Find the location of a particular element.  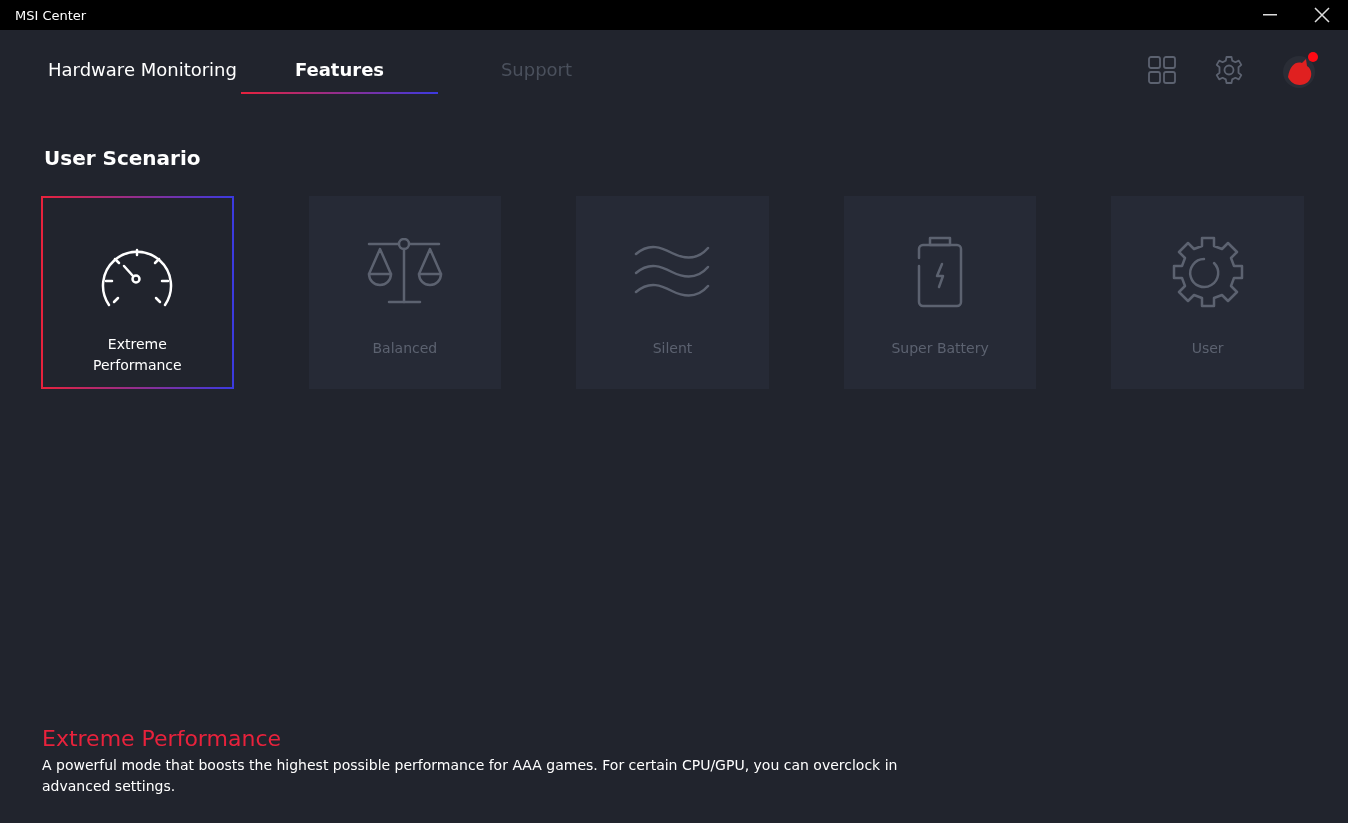

waves-icon is located at coordinates (672, 272).